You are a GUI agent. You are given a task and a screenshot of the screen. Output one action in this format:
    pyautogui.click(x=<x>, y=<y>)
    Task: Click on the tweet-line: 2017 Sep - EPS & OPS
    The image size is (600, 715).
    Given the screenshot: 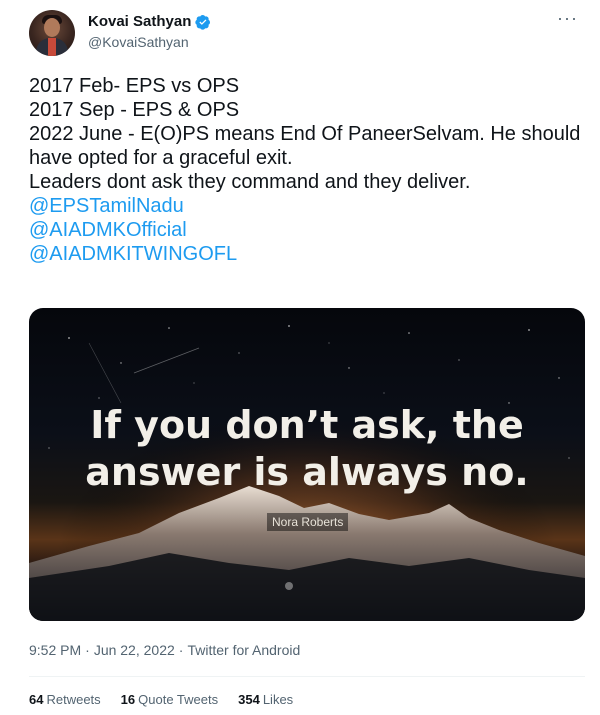 What is the action you would take?
    pyautogui.click(x=134, y=110)
    